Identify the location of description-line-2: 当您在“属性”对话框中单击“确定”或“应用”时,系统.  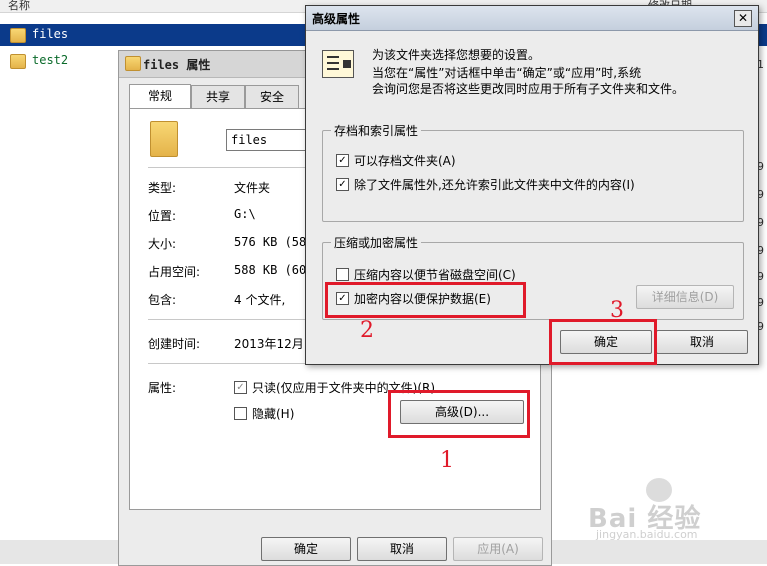
(507, 73).